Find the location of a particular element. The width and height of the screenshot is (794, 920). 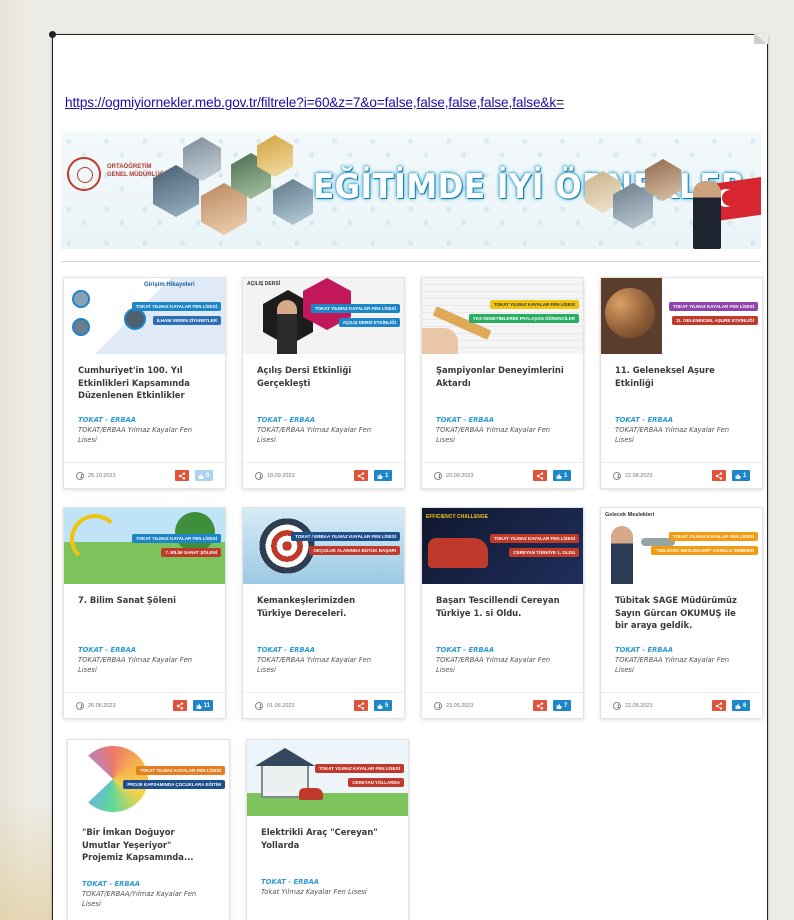

card-title: 7. Bilim Sanat Şöleni is located at coordinates (144, 614).